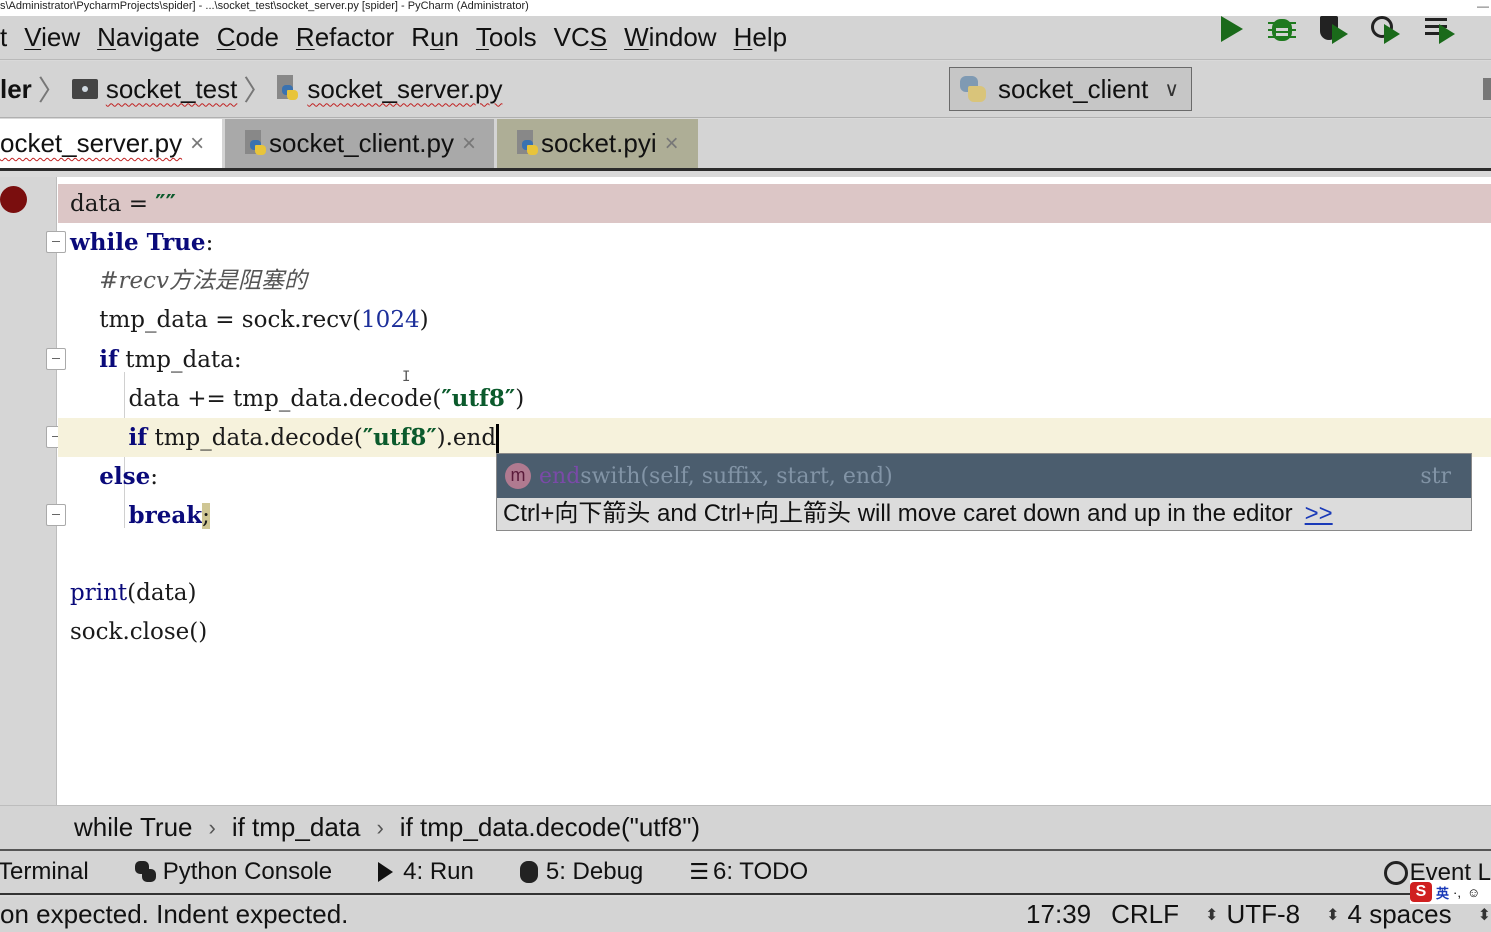 This screenshot has height=932, width=1491. I want to click on structure-crumb: if tmp_data, so click(296, 827).